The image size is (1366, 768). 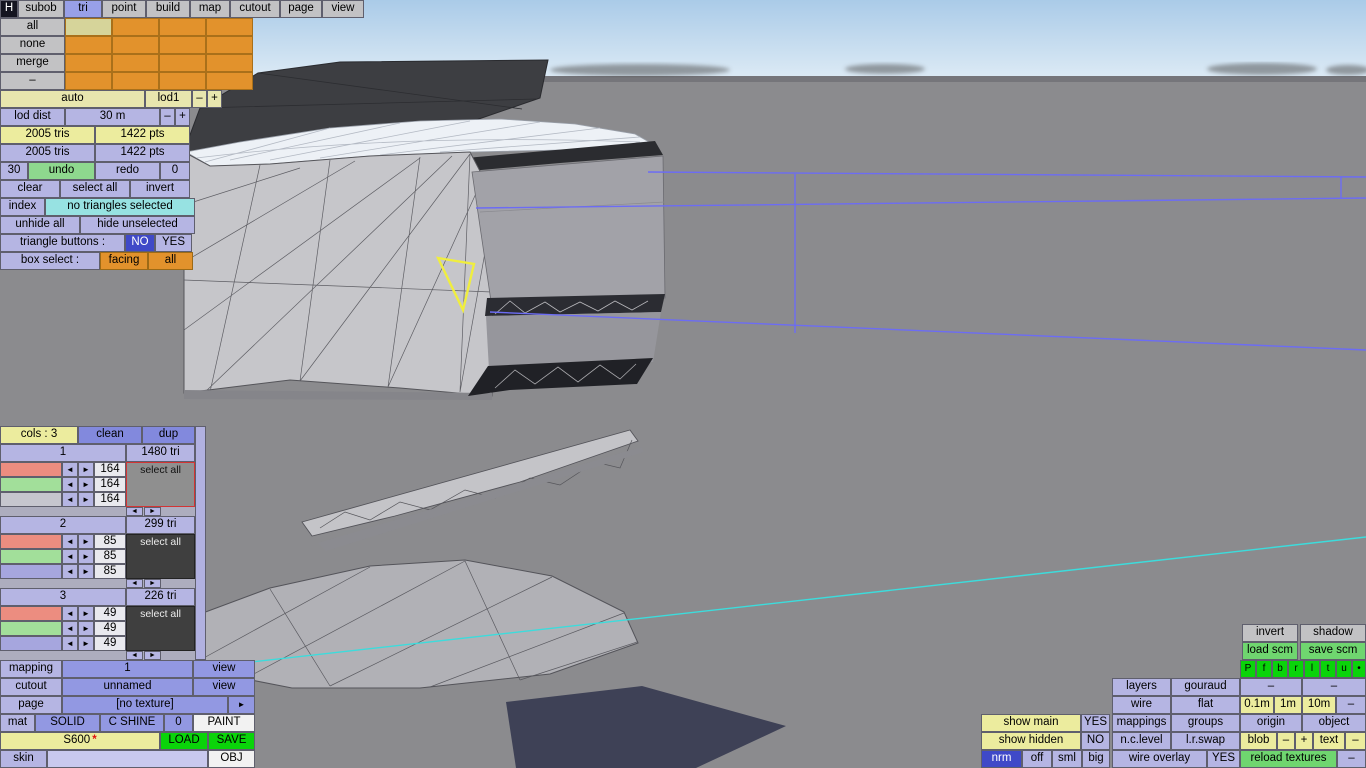 What do you see at coordinates (1270, 633) in the screenshot?
I see `invert-view-button: invert` at bounding box center [1270, 633].